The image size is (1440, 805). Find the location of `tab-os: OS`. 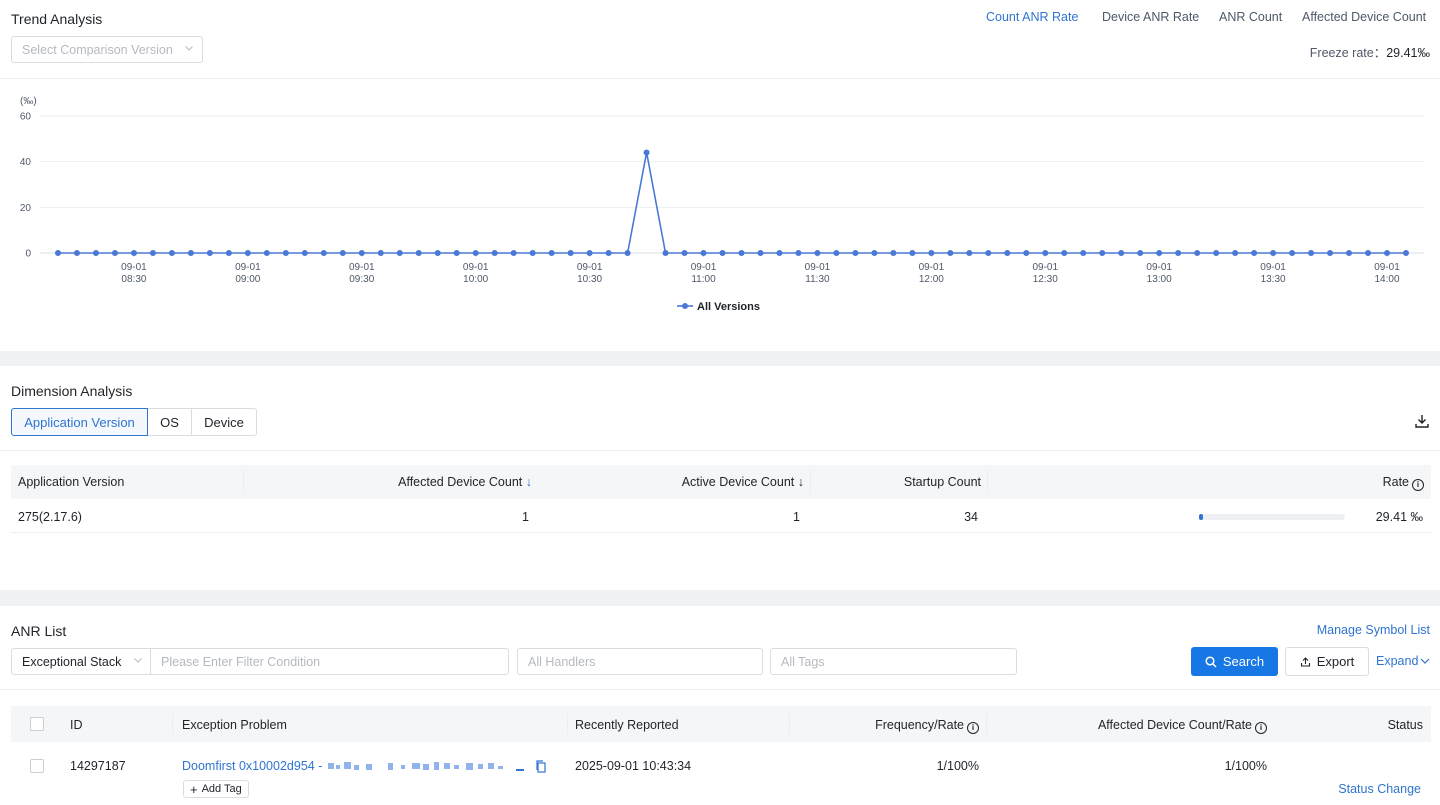

tab-os: OS is located at coordinates (169, 422).